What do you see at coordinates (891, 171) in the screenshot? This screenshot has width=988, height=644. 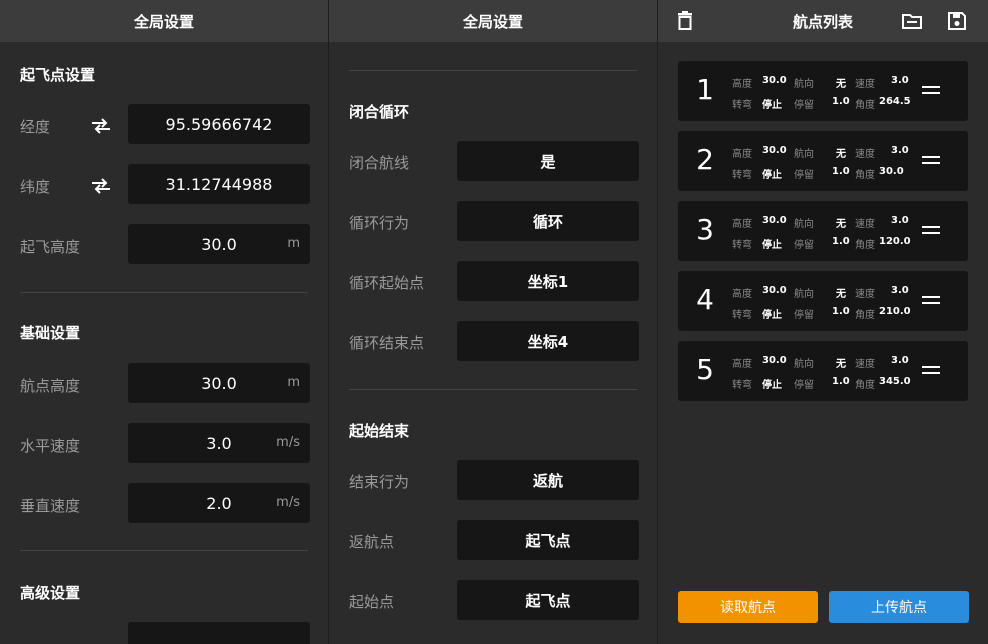 I see `angle-value: 30.0` at bounding box center [891, 171].